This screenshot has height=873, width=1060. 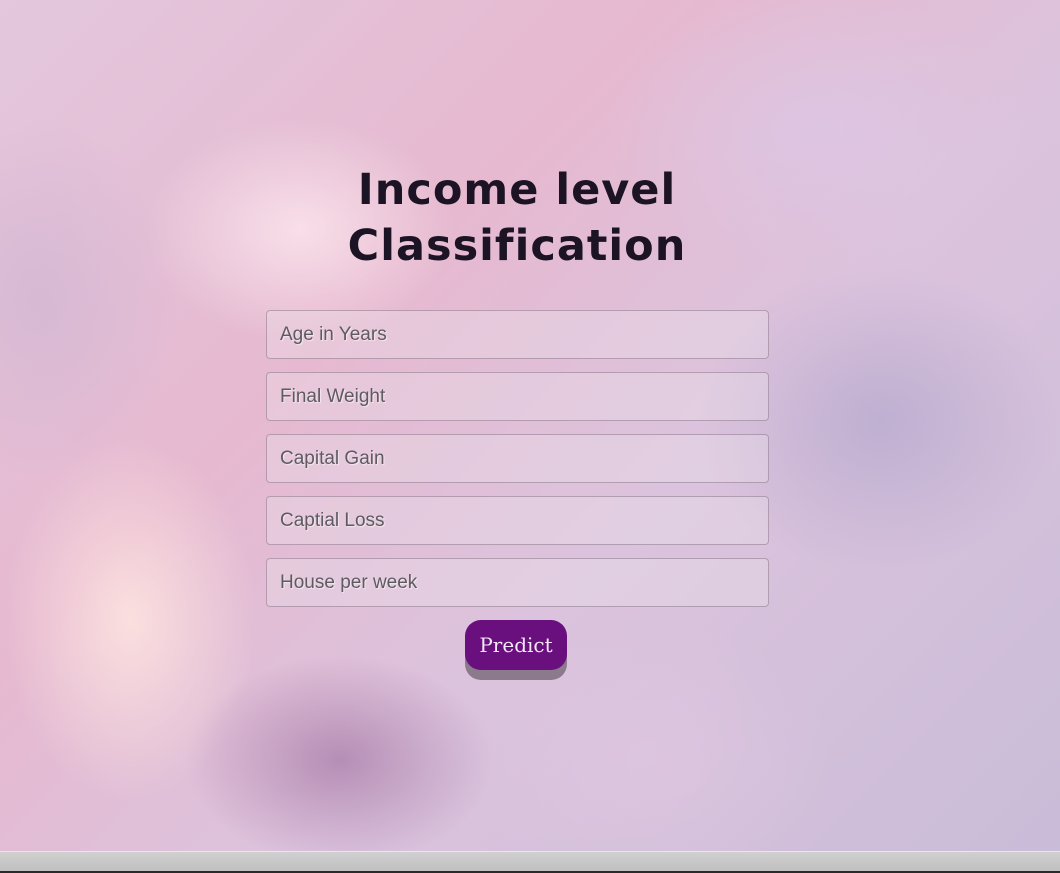 I want to click on bottom-scrollbar, so click(x=530, y=862).